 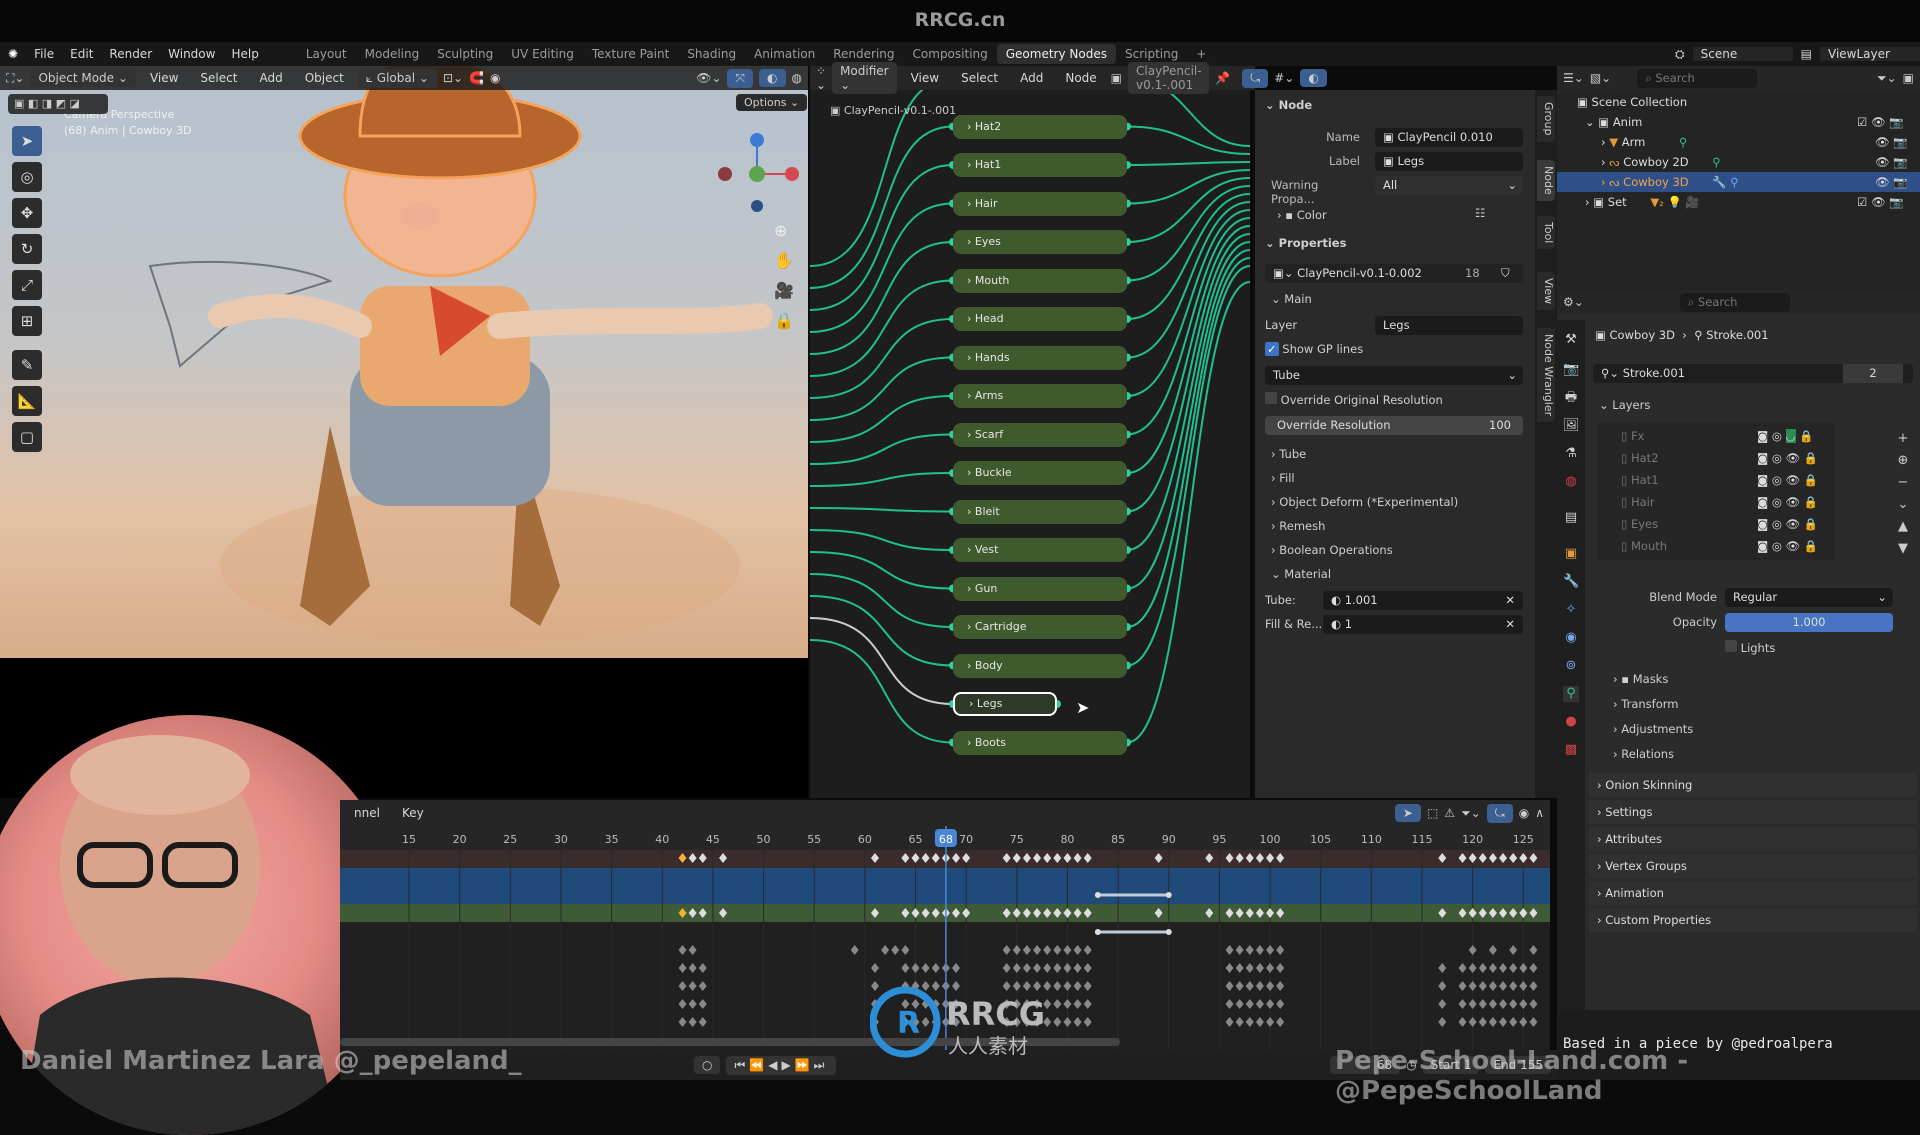 What do you see at coordinates (1302, 215) in the screenshot?
I see `color-subpanel: › ▪ Color` at bounding box center [1302, 215].